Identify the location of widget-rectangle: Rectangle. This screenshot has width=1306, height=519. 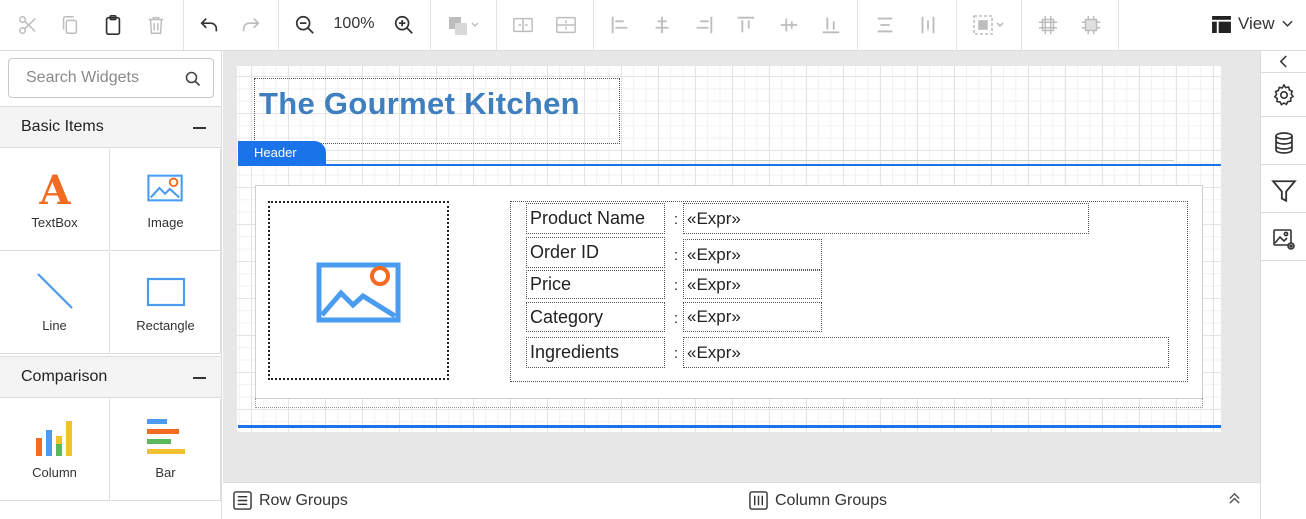
(166, 303).